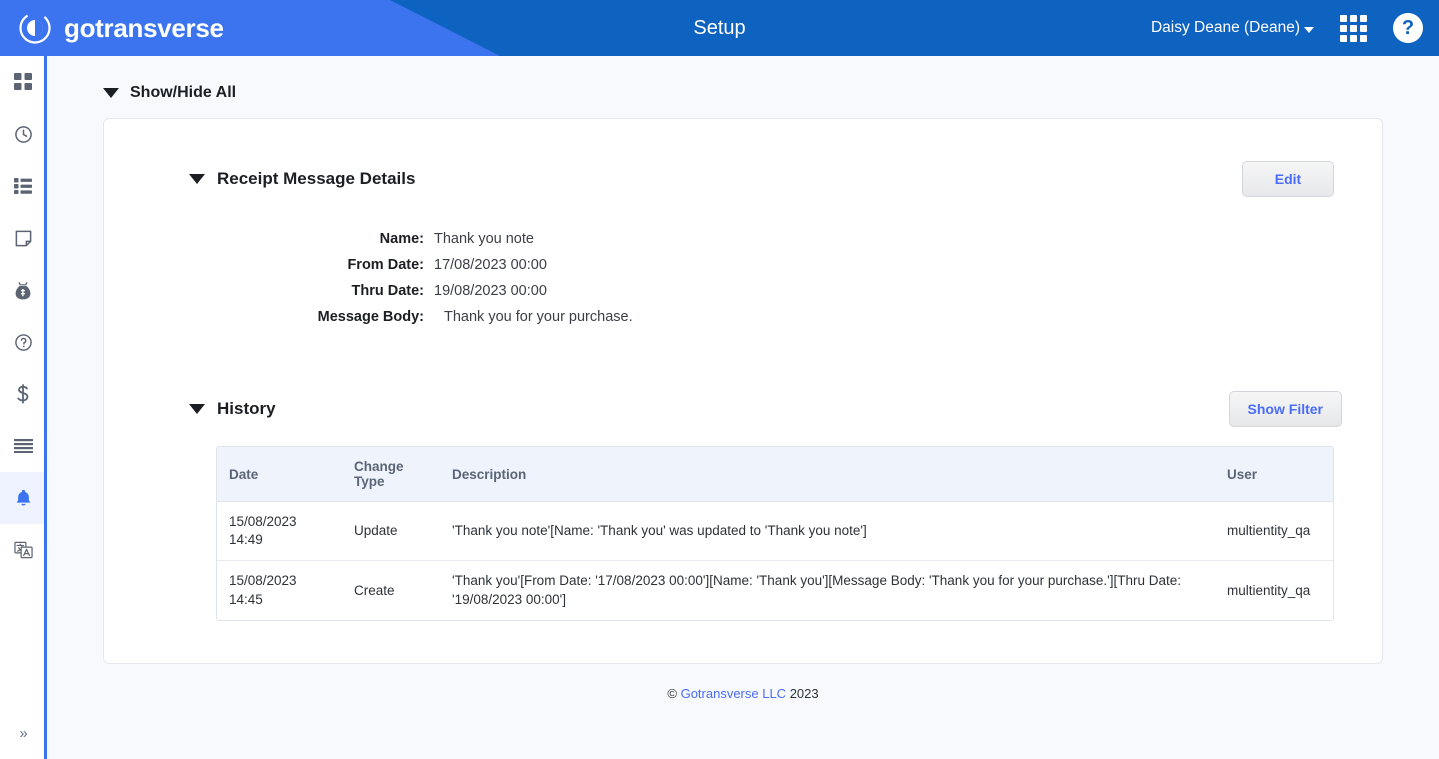 Image resolution: width=1439 pixels, height=759 pixels. I want to click on receipt-details-toggle: Receipt Message Details, so click(279, 179).